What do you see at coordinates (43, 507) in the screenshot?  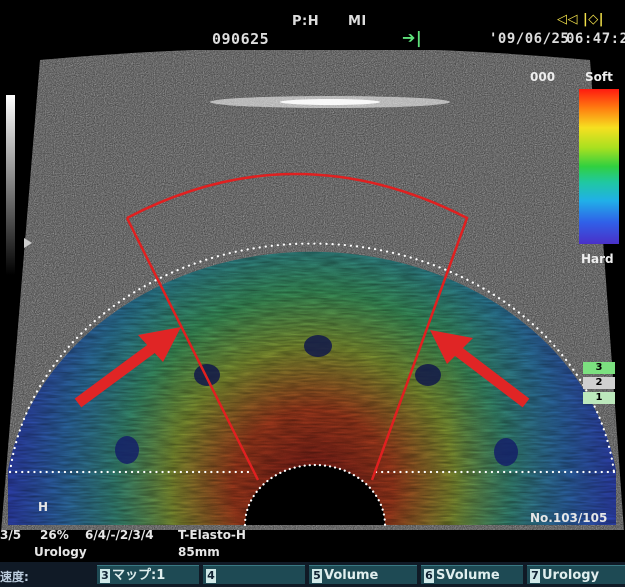 I see `h-marker: H` at bounding box center [43, 507].